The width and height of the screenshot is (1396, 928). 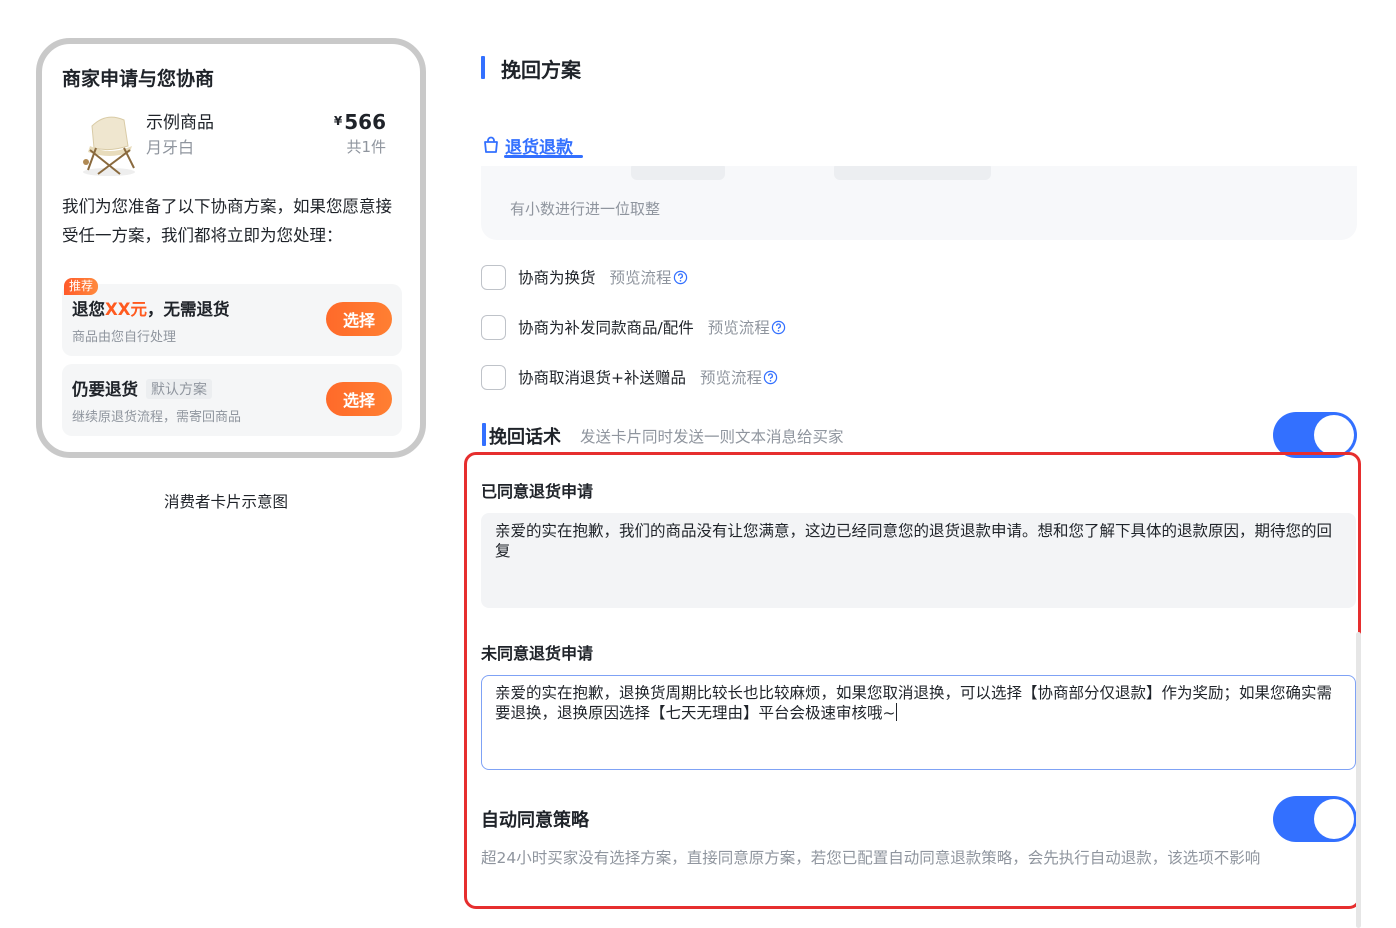 What do you see at coordinates (170, 147) in the screenshot?
I see `product-spec: 月牙白` at bounding box center [170, 147].